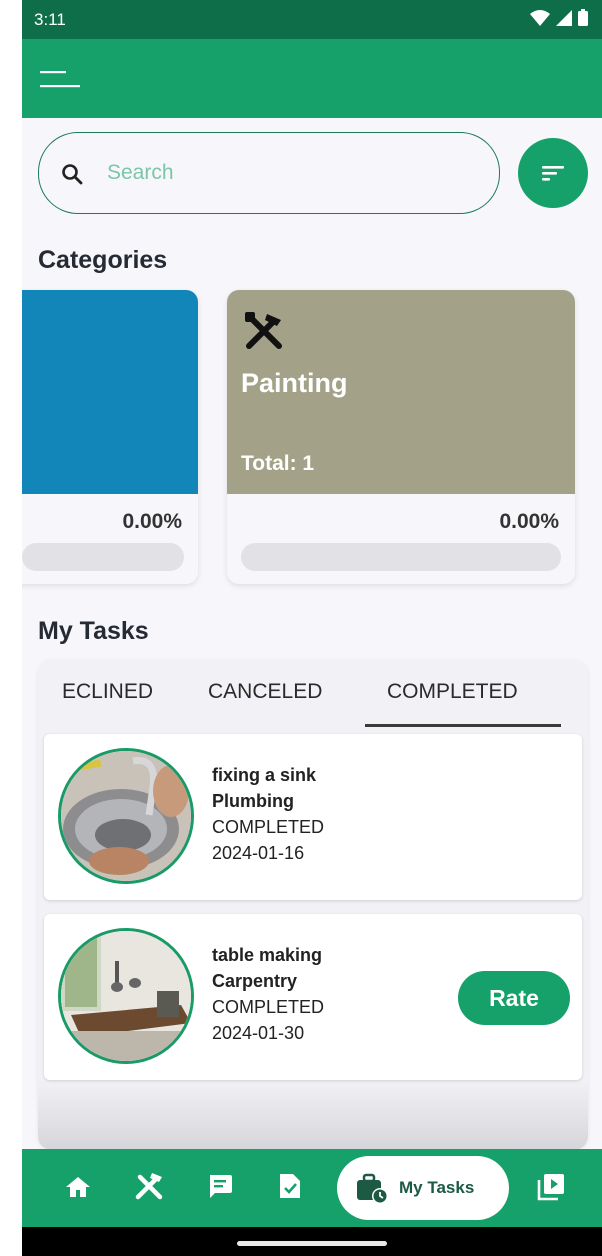 This screenshot has width=602, height=1256. I want to click on task-date: 2024-01-16, so click(258, 853).